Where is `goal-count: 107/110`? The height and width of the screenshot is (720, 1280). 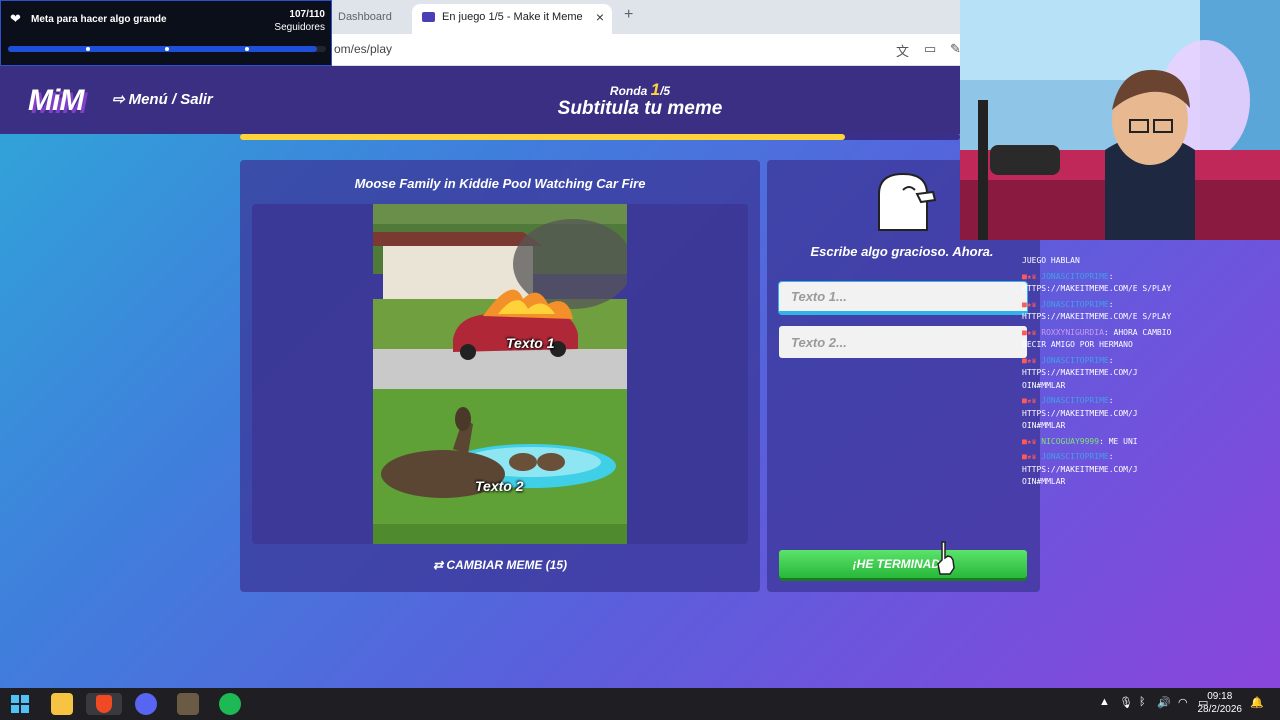 goal-count: 107/110 is located at coordinates (307, 14).